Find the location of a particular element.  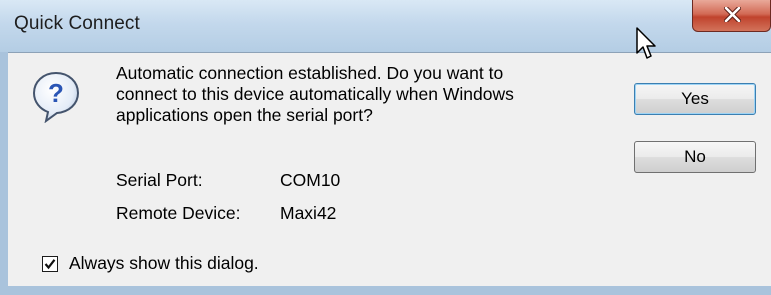

serial-port-label: Serial Port: is located at coordinates (159, 180).